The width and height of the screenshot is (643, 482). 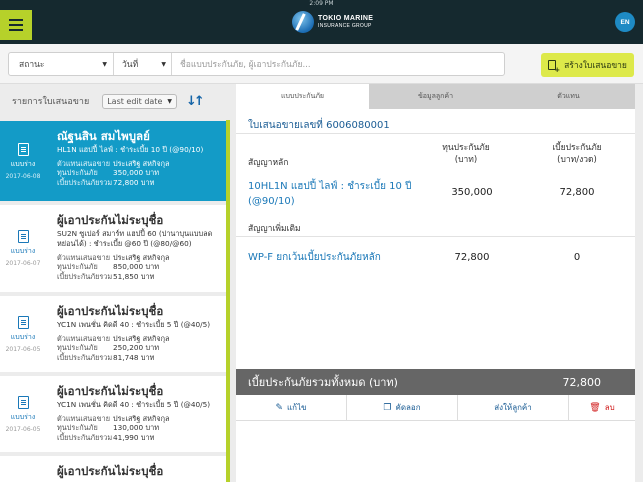 I want to click on send-to-customer-button: ส่งให้ลูกค้า, so click(x=513, y=407).